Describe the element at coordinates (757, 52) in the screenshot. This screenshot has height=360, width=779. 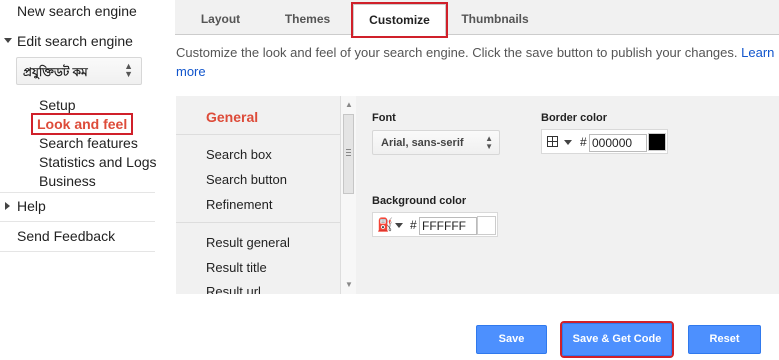
I see `learn-more-link-part1: Learn` at that location.